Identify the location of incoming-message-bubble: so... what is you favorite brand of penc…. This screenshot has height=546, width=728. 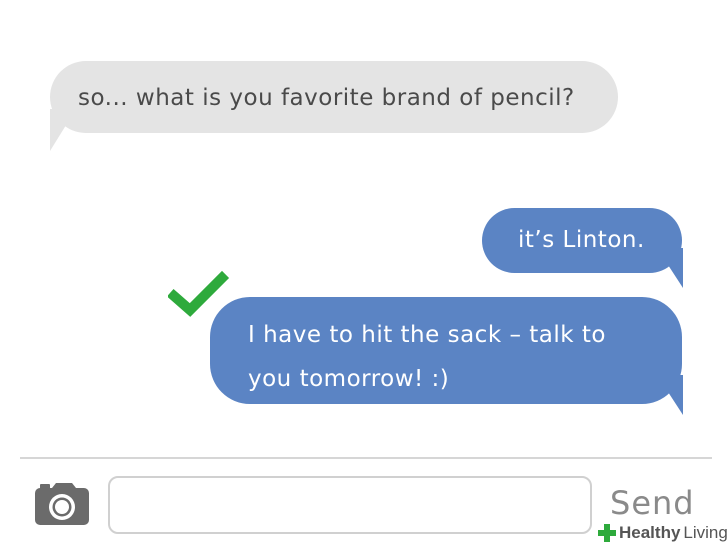
(334, 106).